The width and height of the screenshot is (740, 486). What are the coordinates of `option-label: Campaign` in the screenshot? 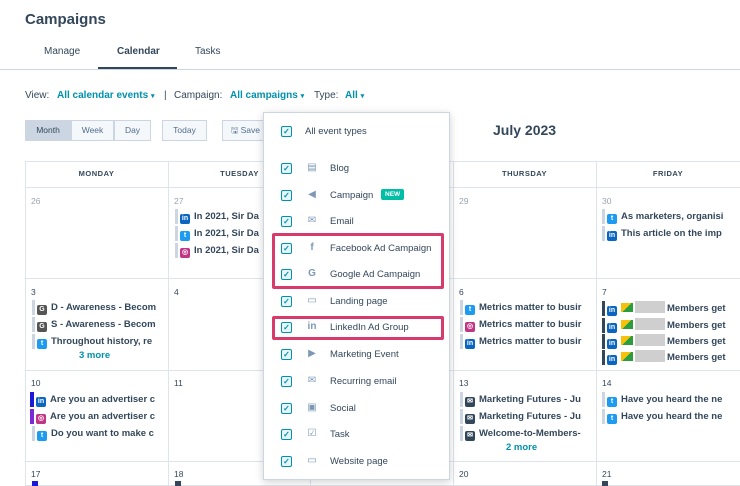 It's located at (352, 195).